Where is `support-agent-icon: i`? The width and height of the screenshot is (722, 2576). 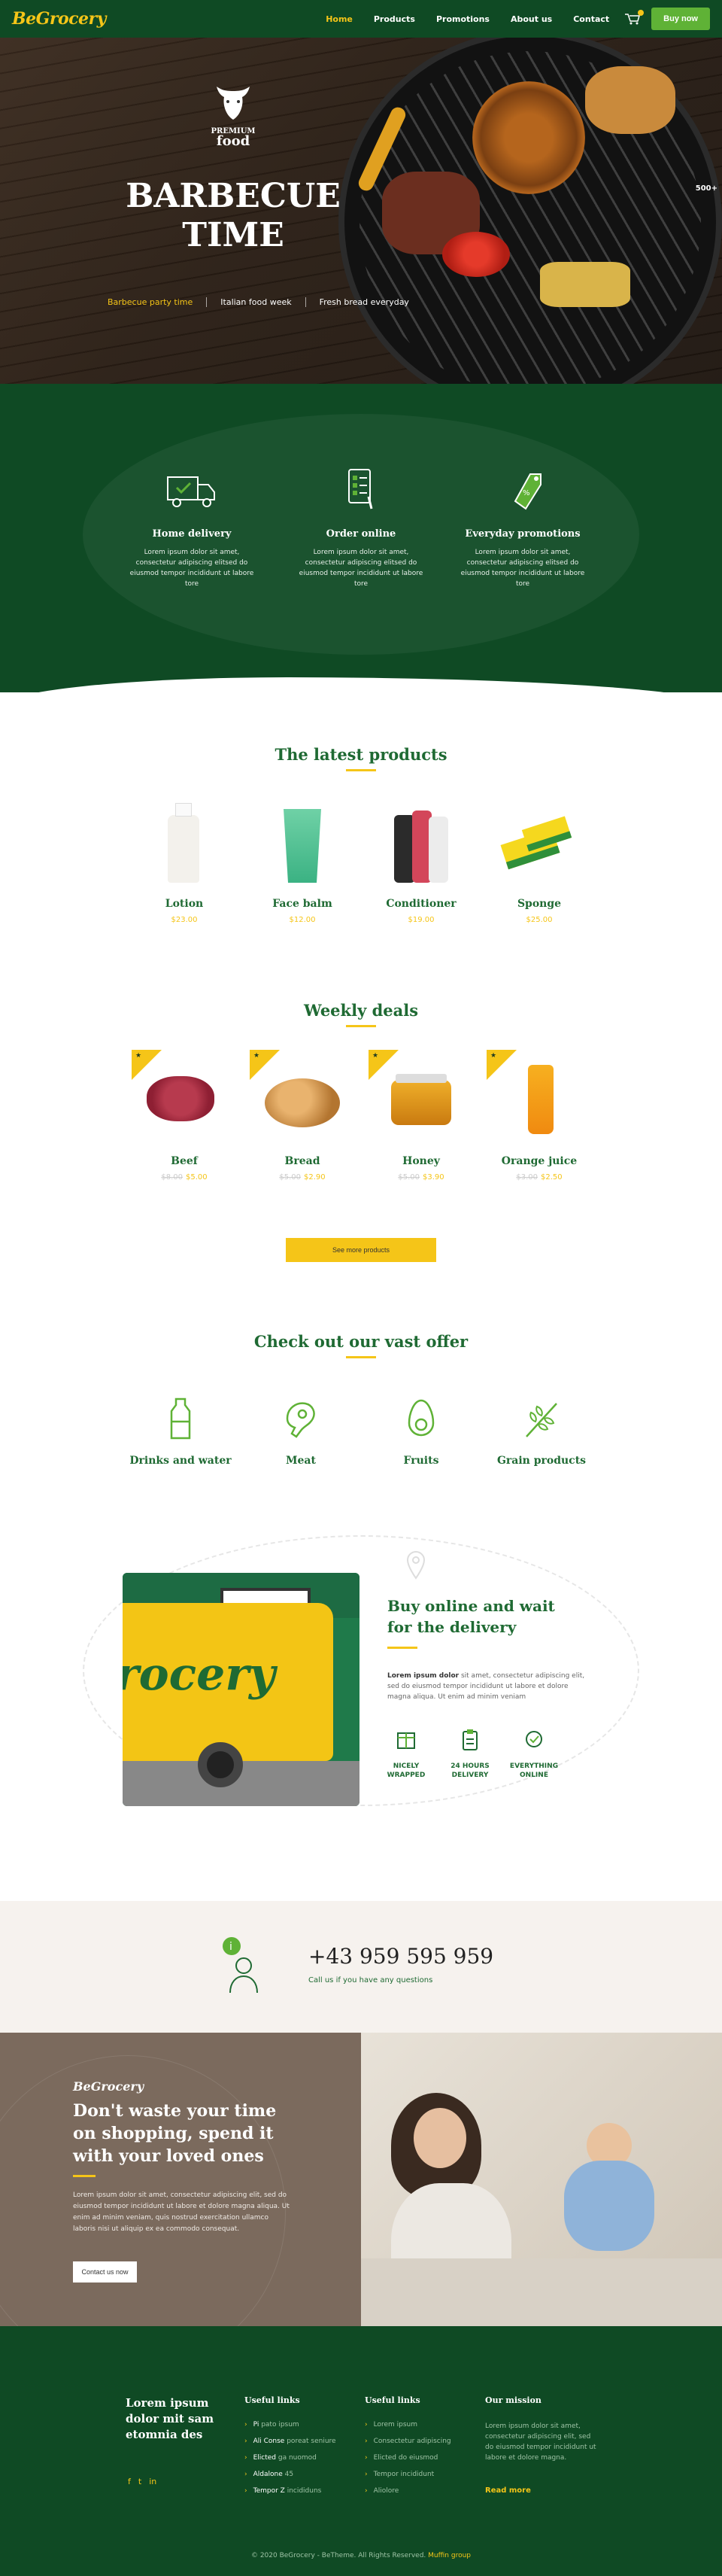
support-agent-icon: i is located at coordinates (240, 1966).